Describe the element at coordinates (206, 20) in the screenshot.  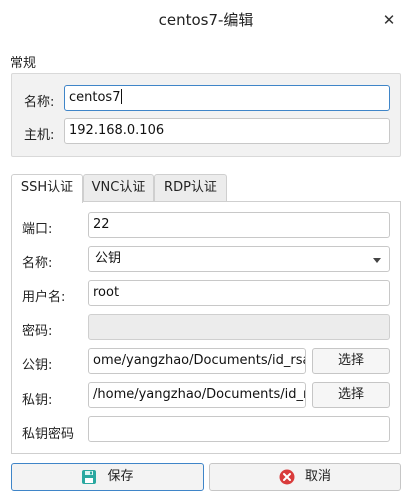
I see `window-title: centos7-编辑` at that location.